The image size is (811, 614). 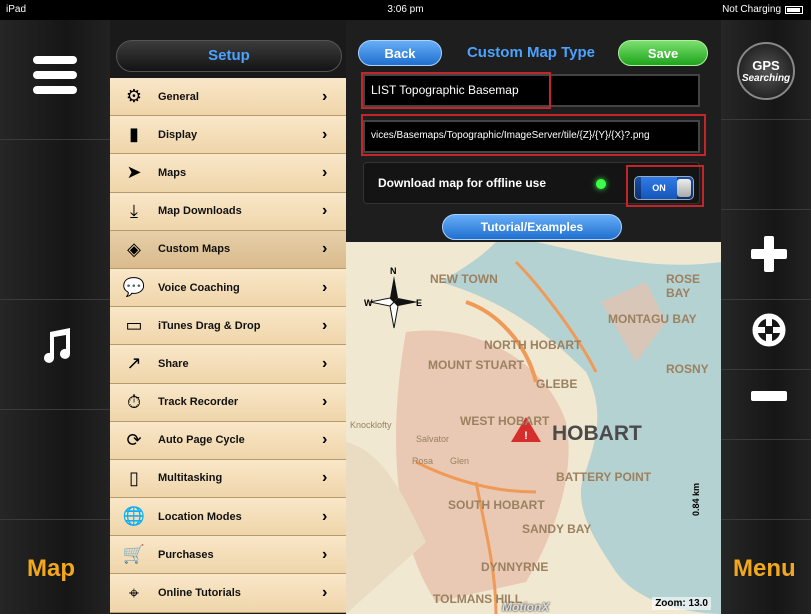 What do you see at coordinates (764, 569) in the screenshot?
I see `menu-label: Menu` at bounding box center [764, 569].